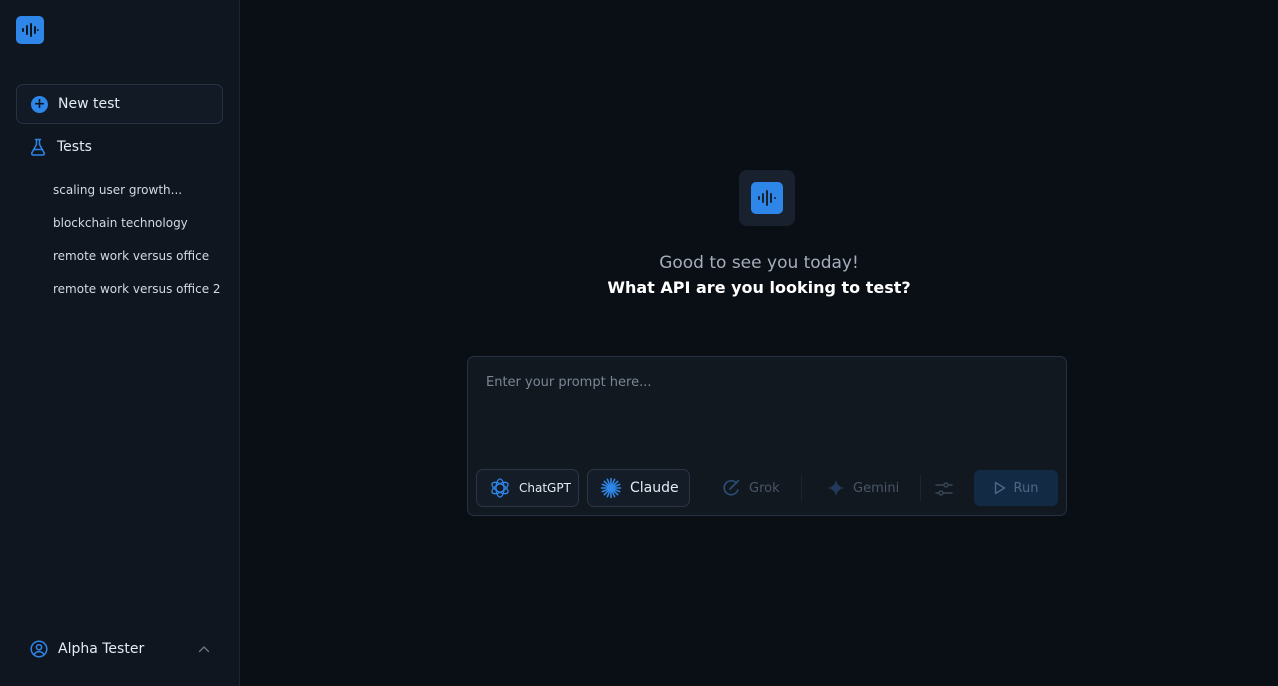  What do you see at coordinates (999, 488) in the screenshot?
I see `play-icon` at bounding box center [999, 488].